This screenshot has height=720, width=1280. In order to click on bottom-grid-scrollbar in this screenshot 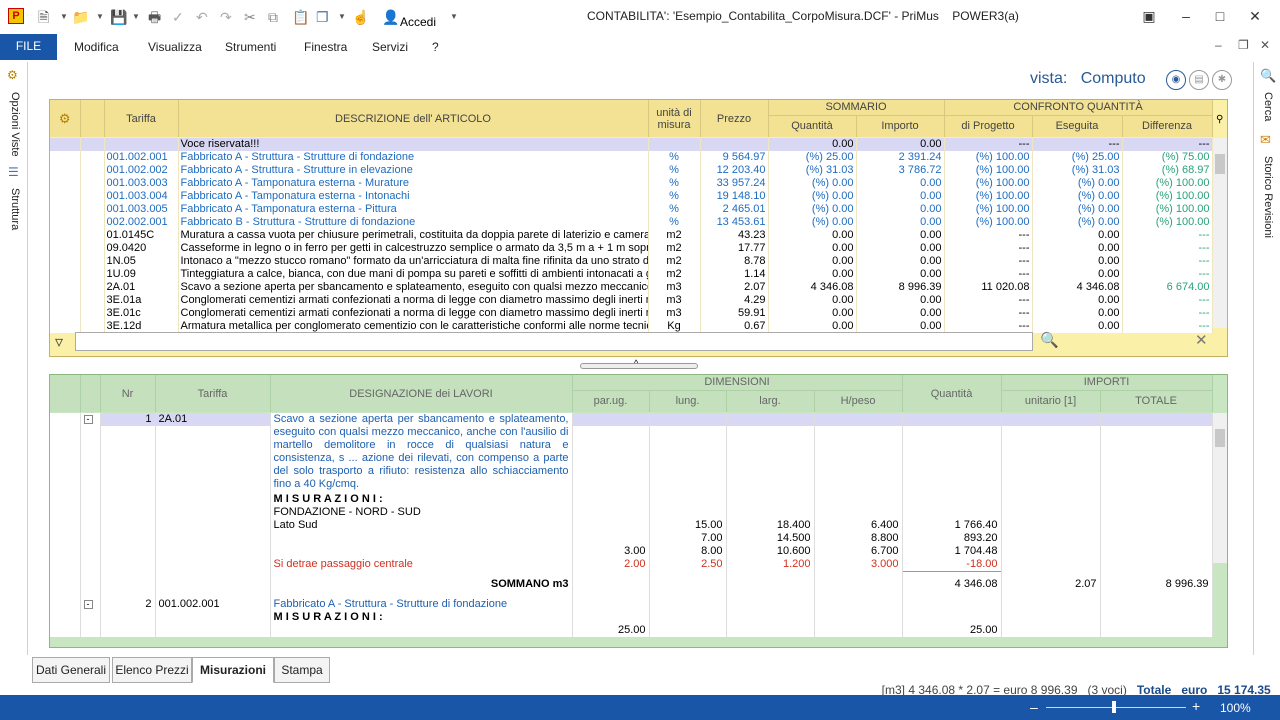, I will do `click(1220, 488)`.